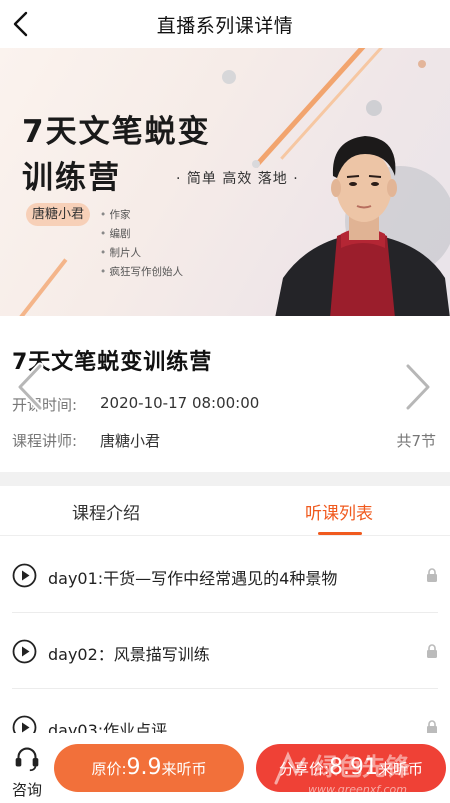 The height and width of the screenshot is (803, 450). Describe the element at coordinates (58, 214) in the screenshot. I see `banner-author-tag: 唐糖小君` at that location.